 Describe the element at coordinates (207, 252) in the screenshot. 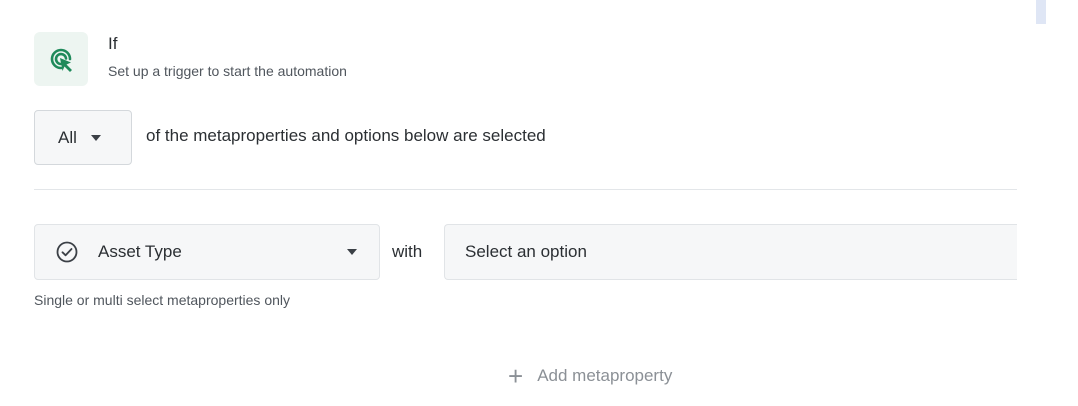

I see `metaproperty-dropdown: Asset Type` at that location.